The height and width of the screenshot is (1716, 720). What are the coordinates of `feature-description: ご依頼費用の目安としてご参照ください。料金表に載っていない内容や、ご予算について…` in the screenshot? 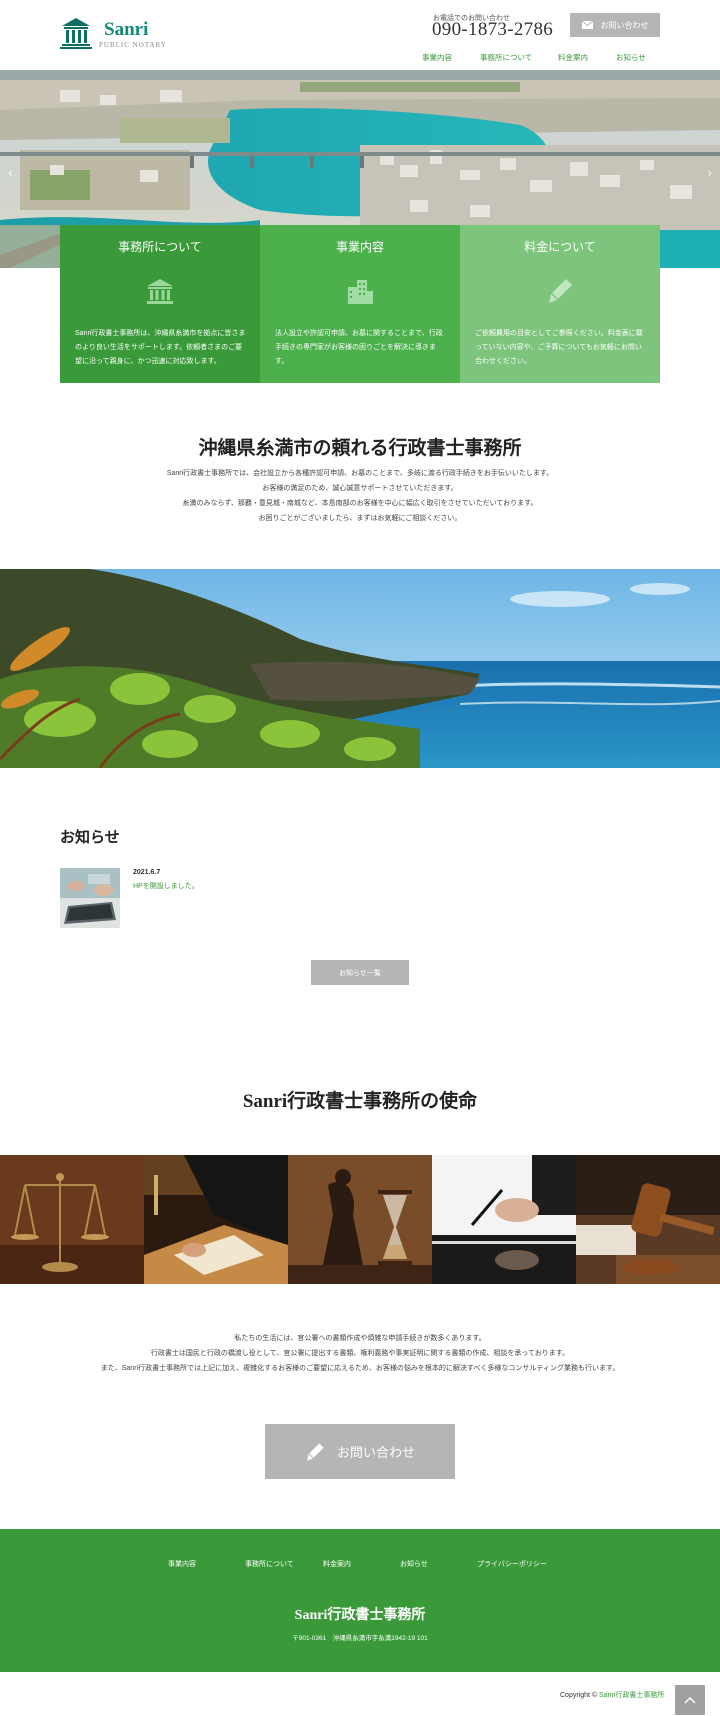 It's located at (559, 347).